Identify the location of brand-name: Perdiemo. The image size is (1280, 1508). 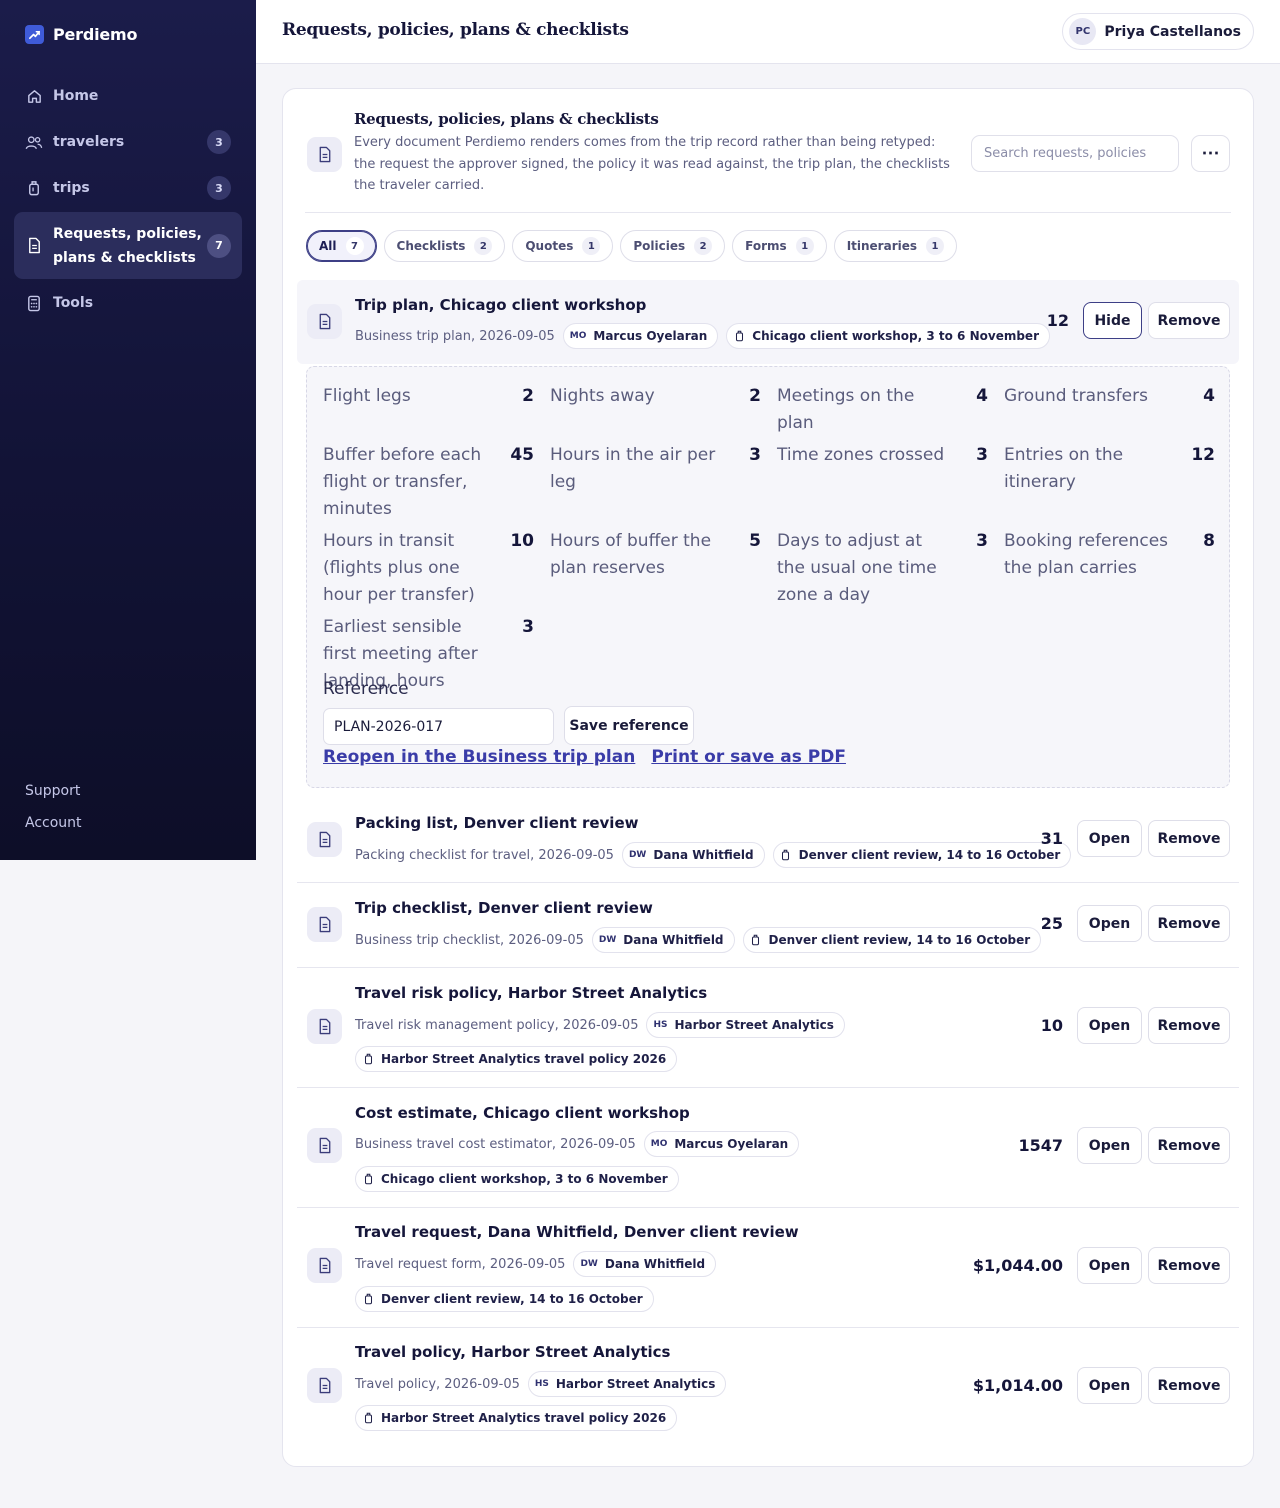
(95, 34).